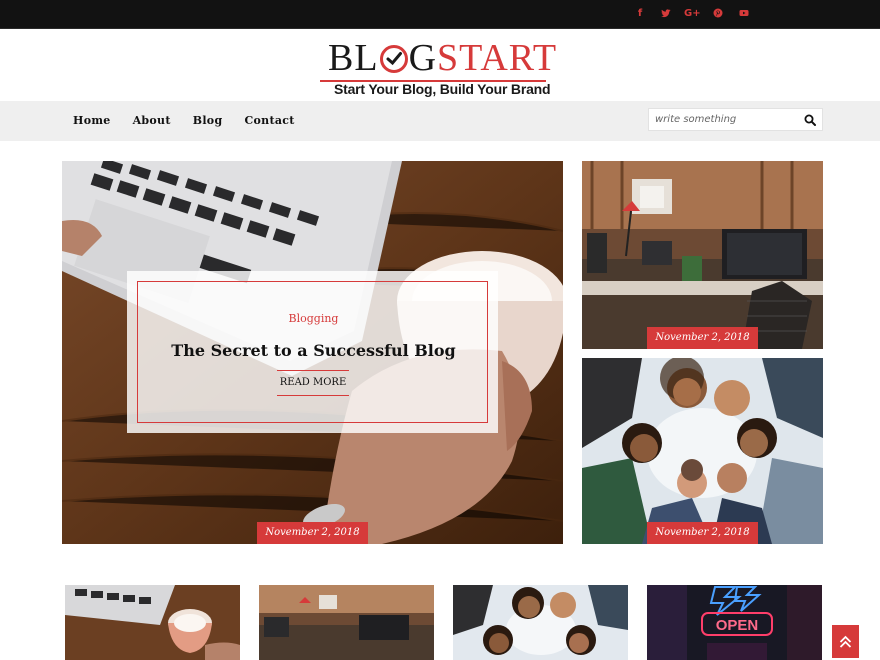 The height and width of the screenshot is (660, 880). I want to click on post-thumbnail-team-image, so click(540, 622).